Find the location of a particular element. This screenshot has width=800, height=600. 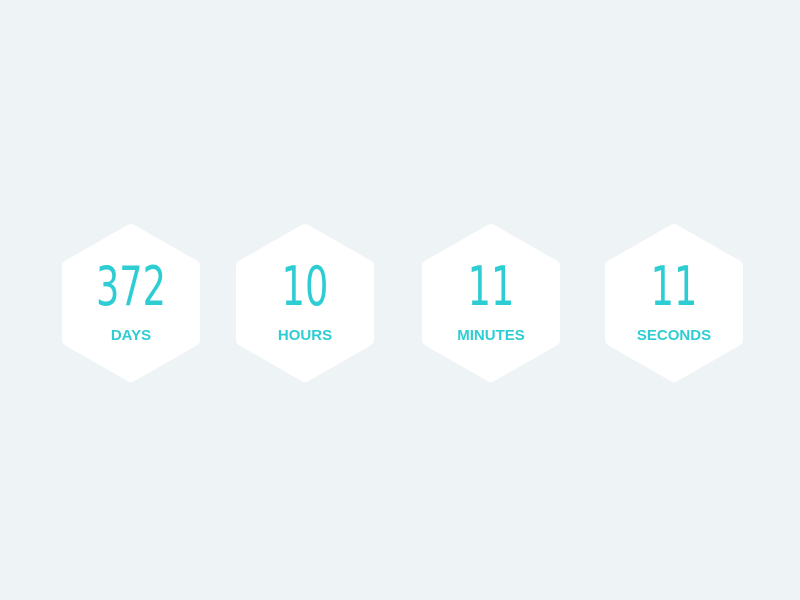

seconds-label: SECONDS is located at coordinates (674, 335).